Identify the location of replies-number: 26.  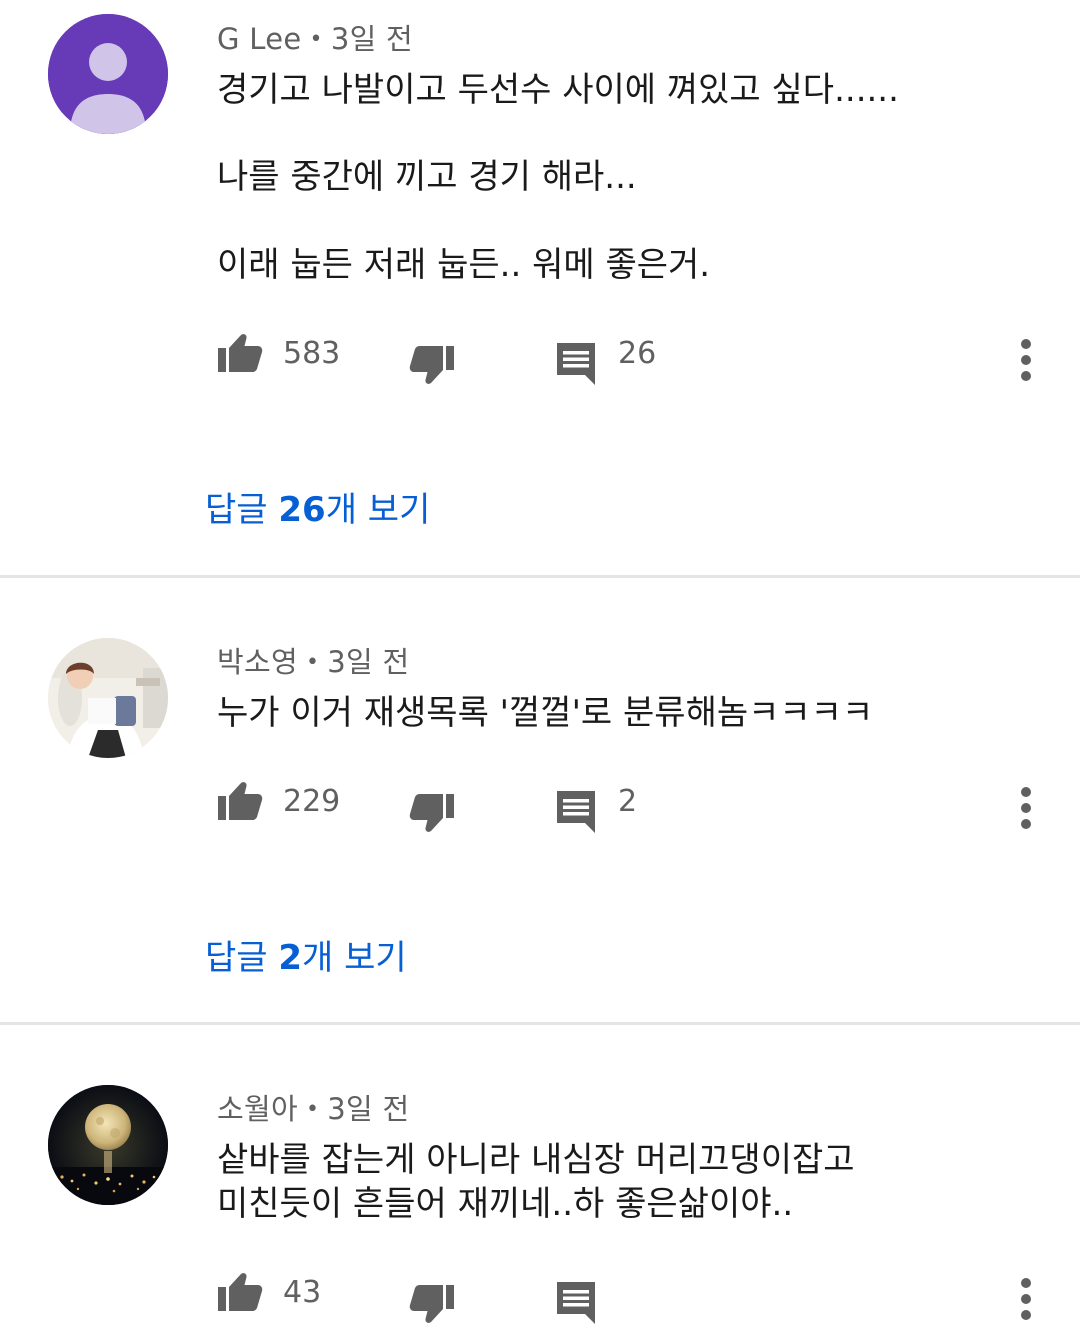
(302, 510).